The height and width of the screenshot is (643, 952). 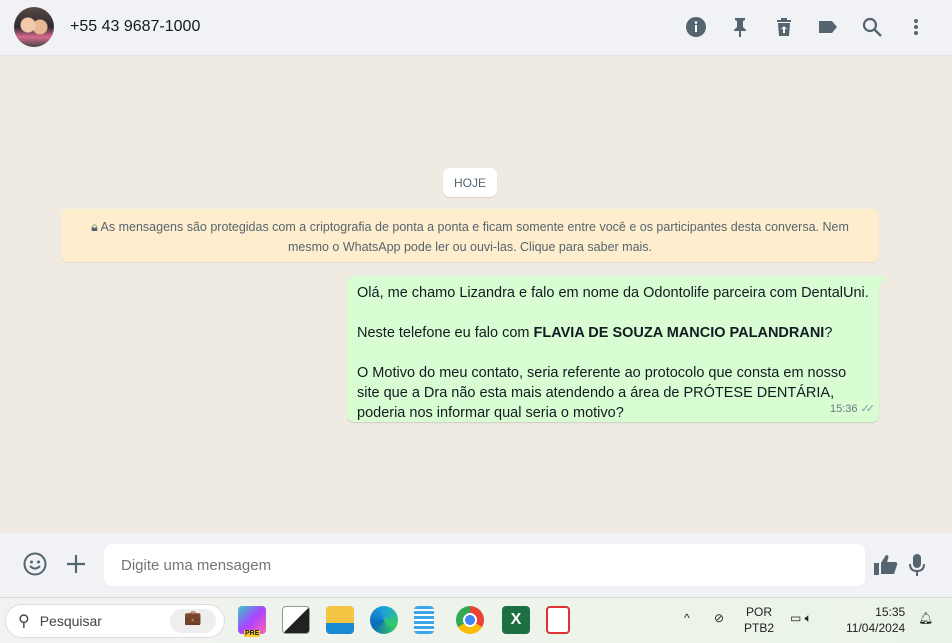 What do you see at coordinates (886, 568) in the screenshot?
I see `thumbs-up-icon` at bounding box center [886, 568].